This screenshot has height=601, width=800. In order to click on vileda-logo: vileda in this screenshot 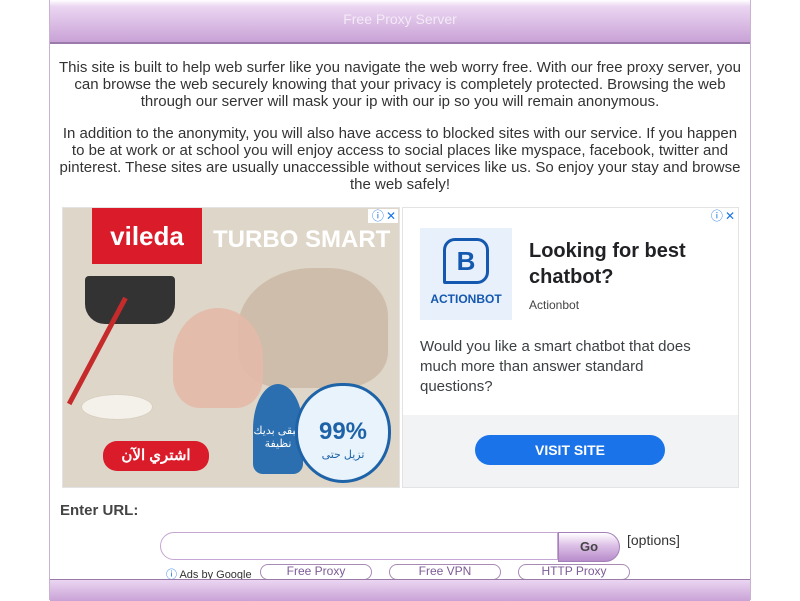, I will do `click(147, 236)`.